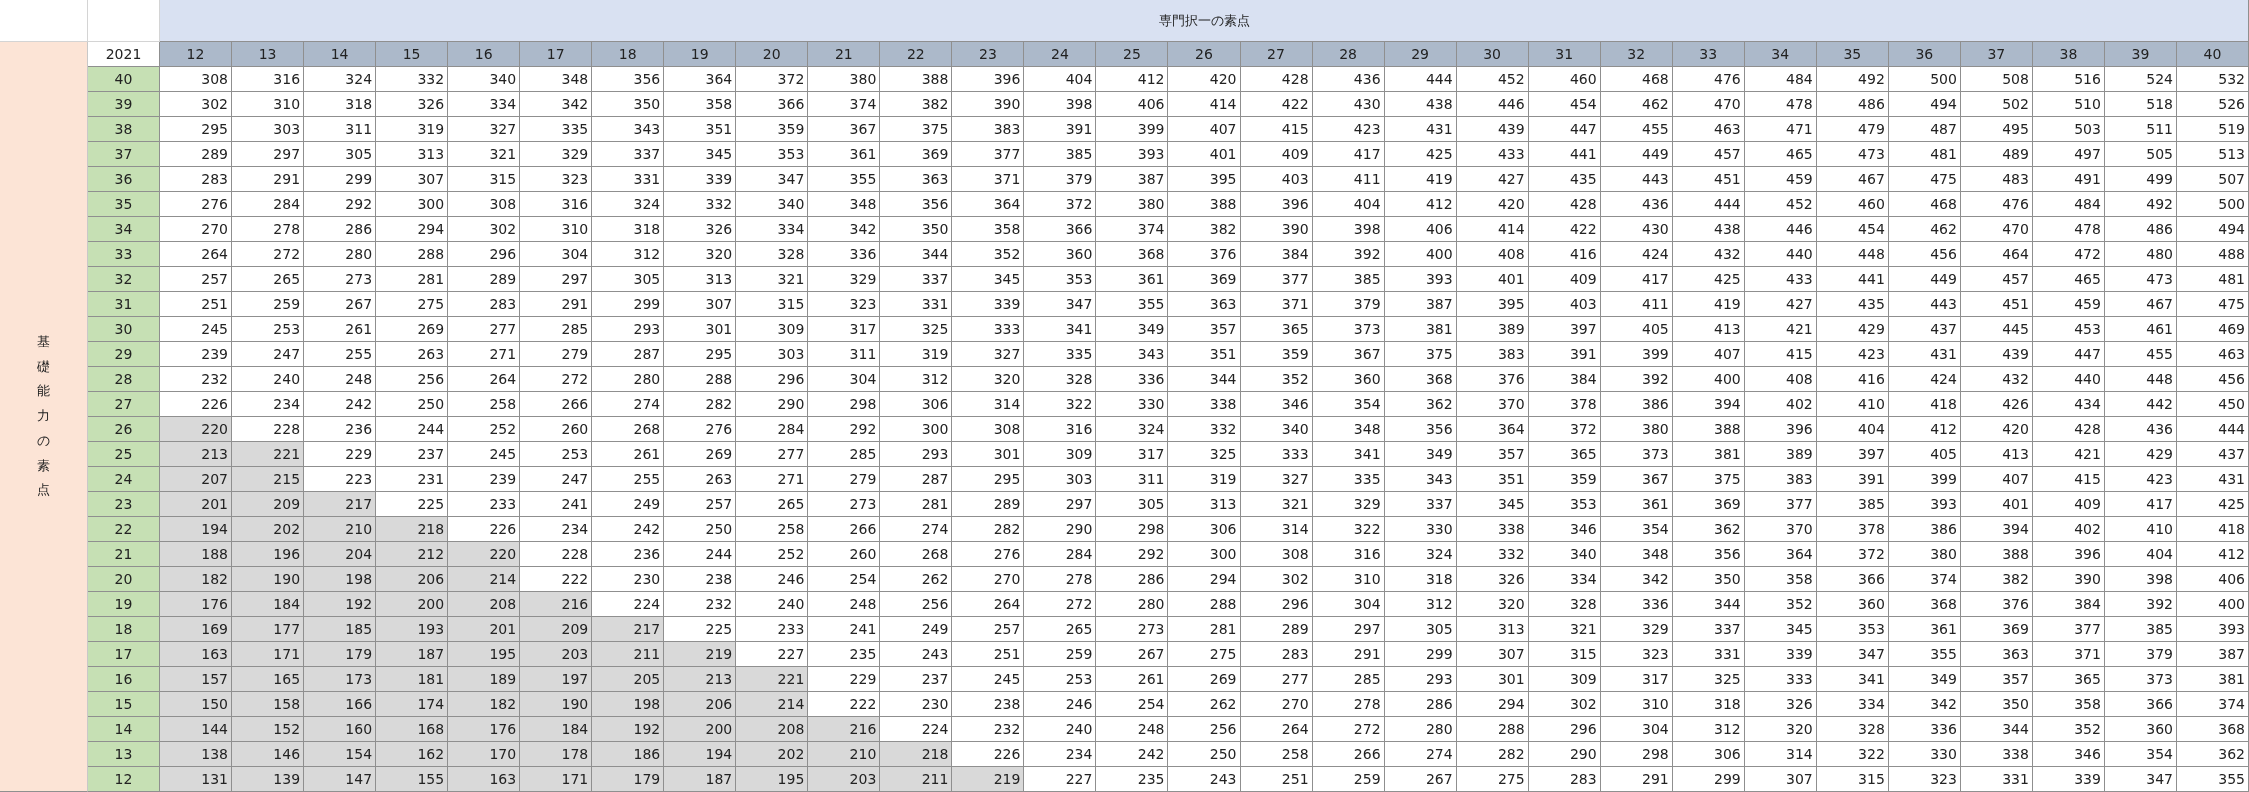  Describe the element at coordinates (628, 279) in the screenshot. I see `table-cell: 305` at that location.